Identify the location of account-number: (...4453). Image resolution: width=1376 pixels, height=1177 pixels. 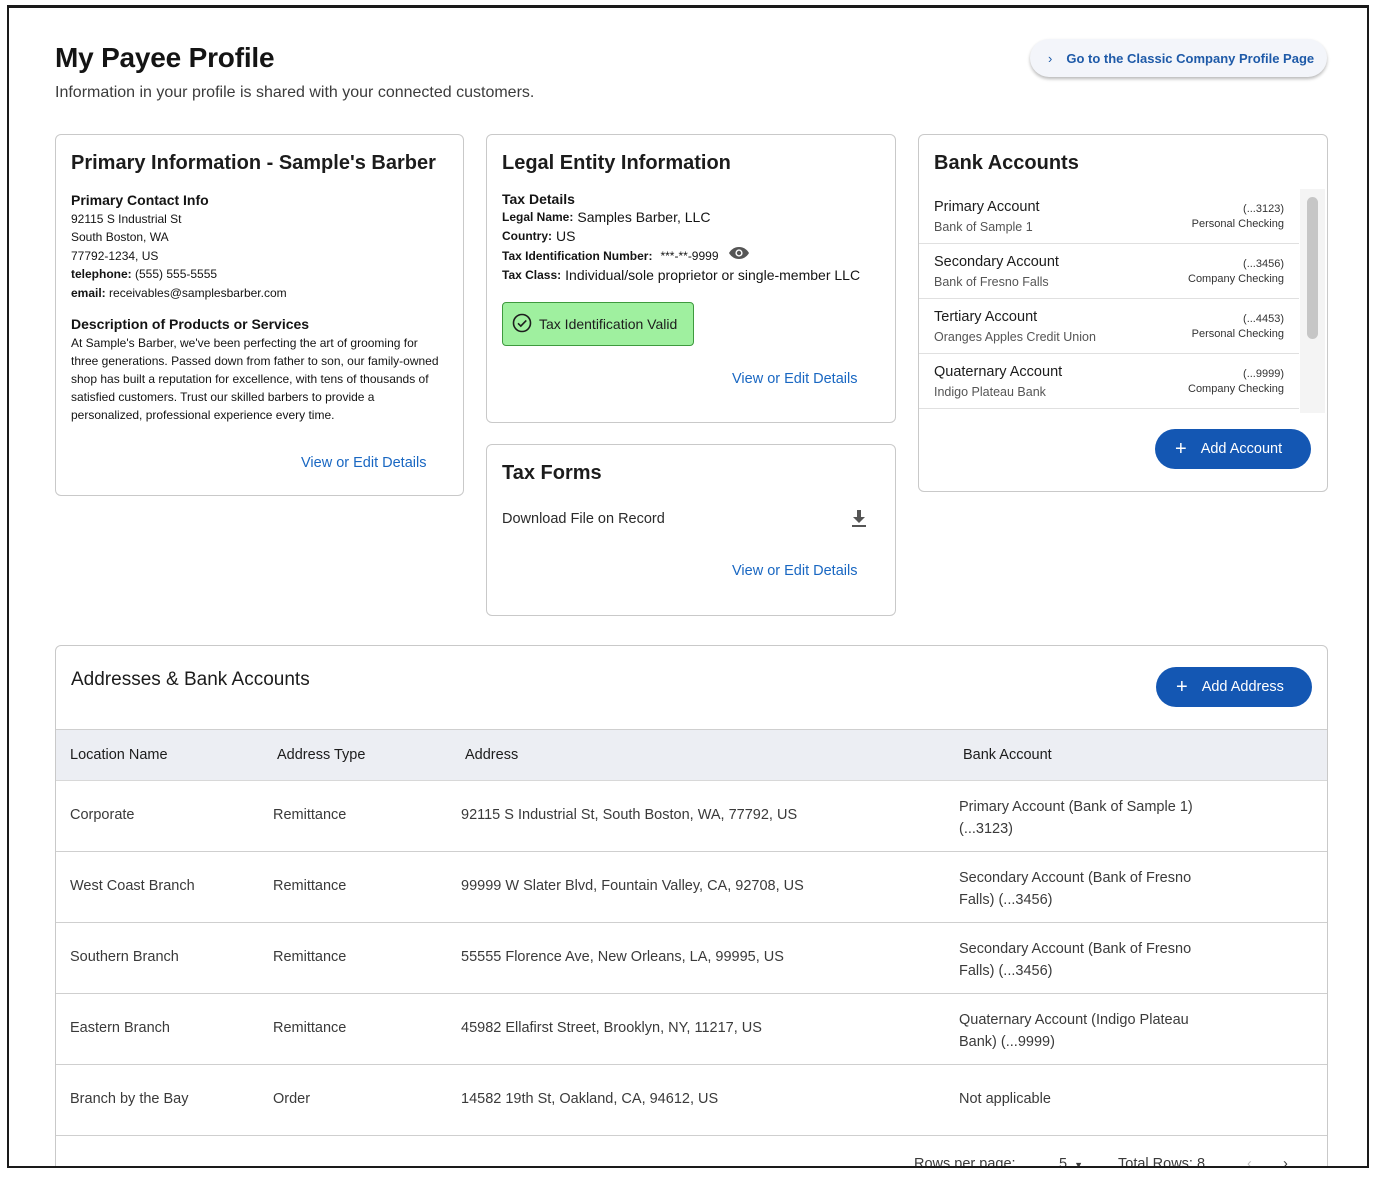
(1263, 319).